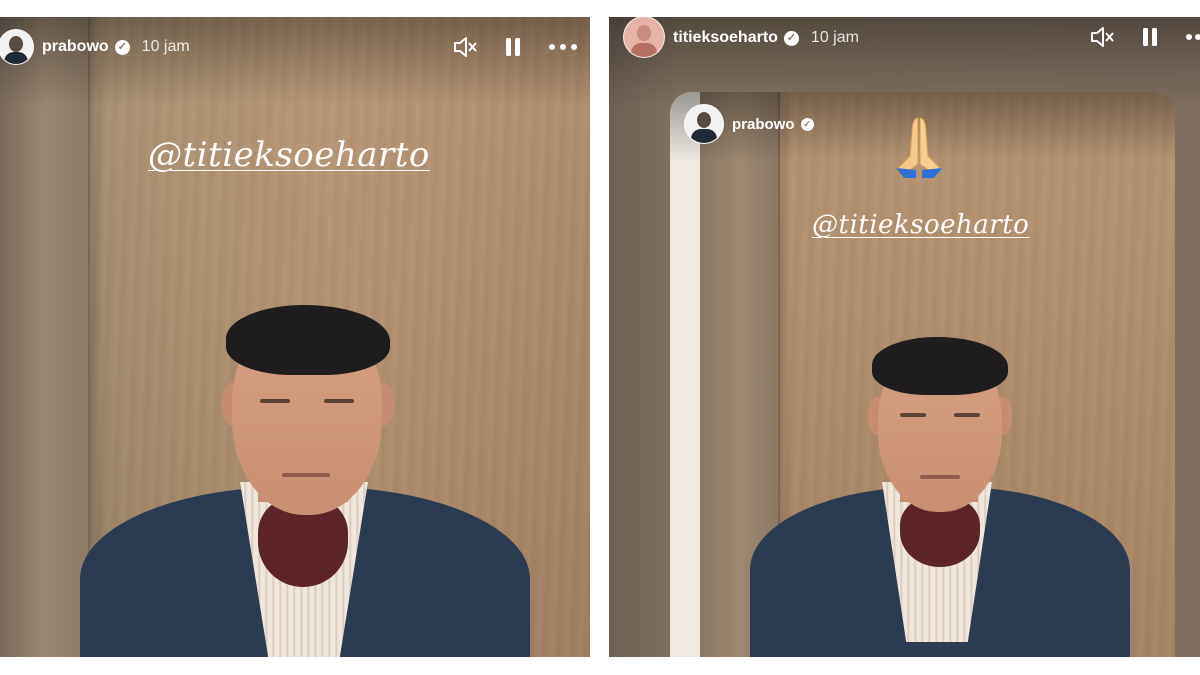  Describe the element at coordinates (725, 38) in the screenshot. I see `username: titieksoeharto` at that location.